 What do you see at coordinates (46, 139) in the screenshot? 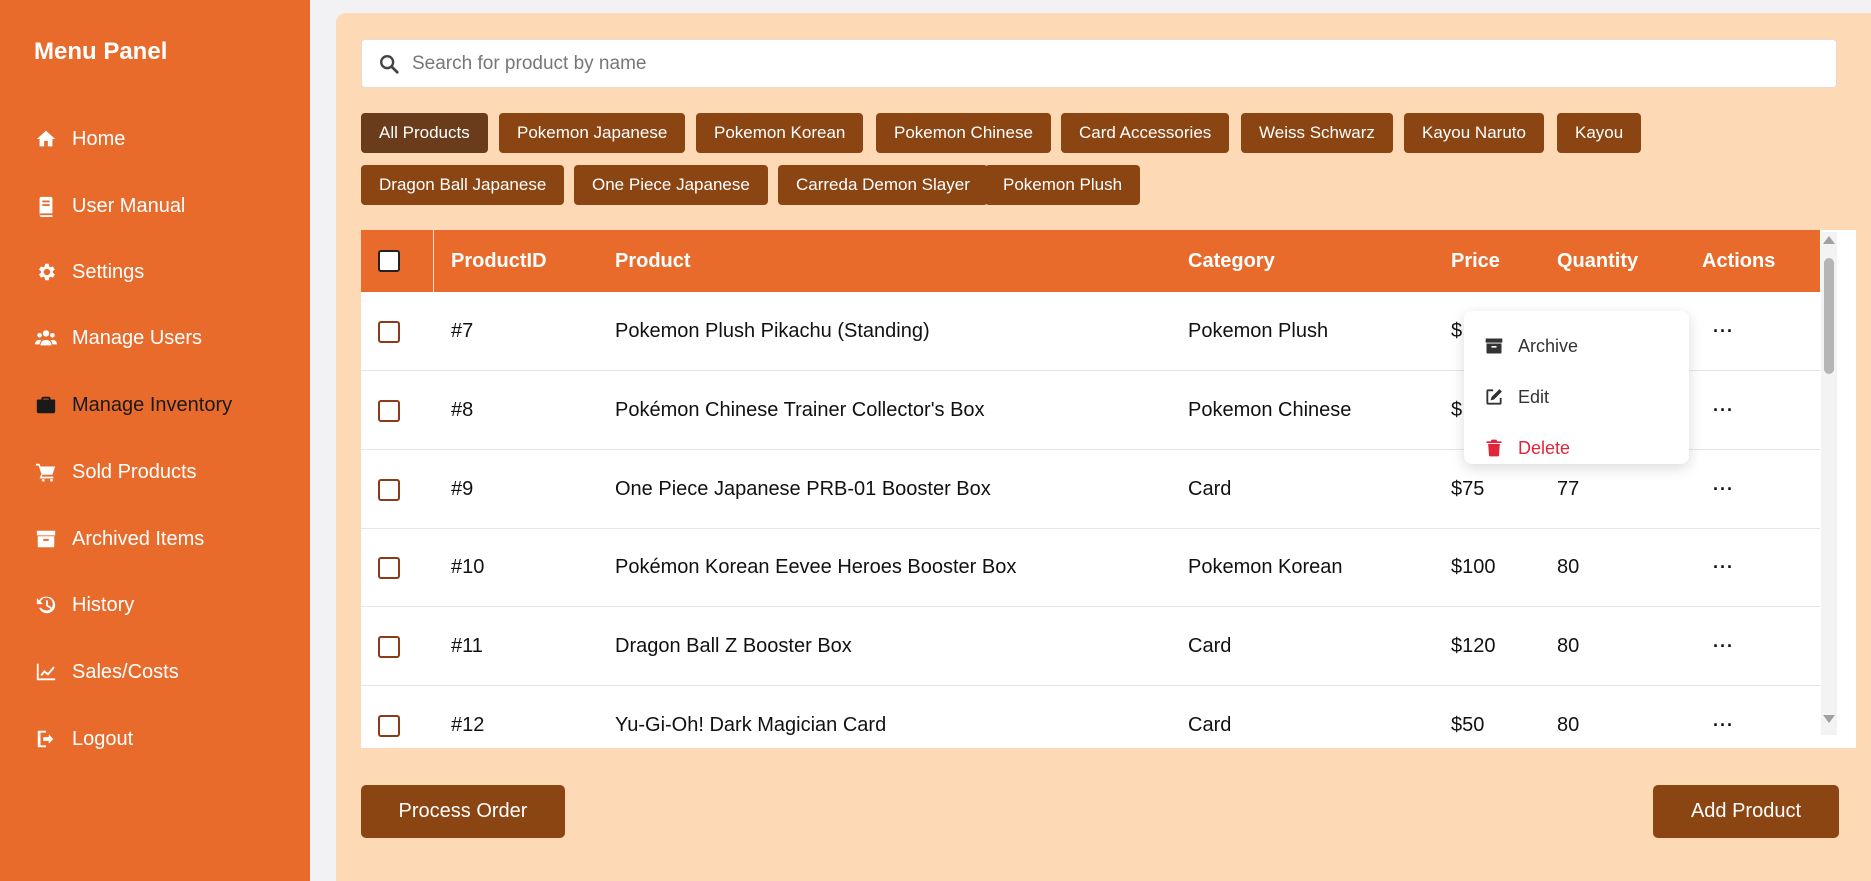
I see `home-icon` at bounding box center [46, 139].